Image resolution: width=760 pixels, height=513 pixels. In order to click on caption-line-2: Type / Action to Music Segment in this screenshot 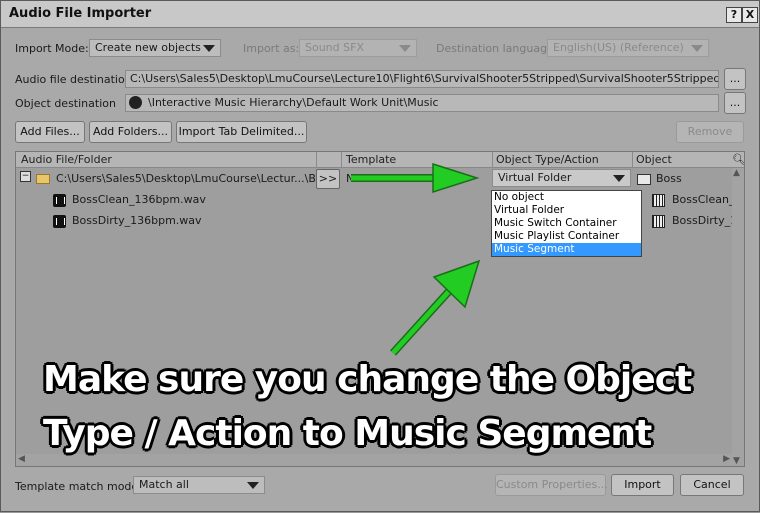, I will do `click(347, 433)`.